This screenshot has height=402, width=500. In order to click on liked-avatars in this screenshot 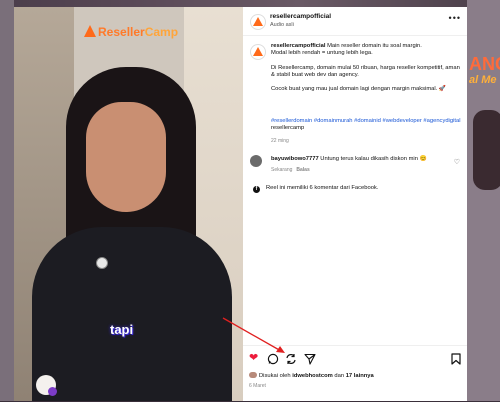, I will do `click(253, 375)`.